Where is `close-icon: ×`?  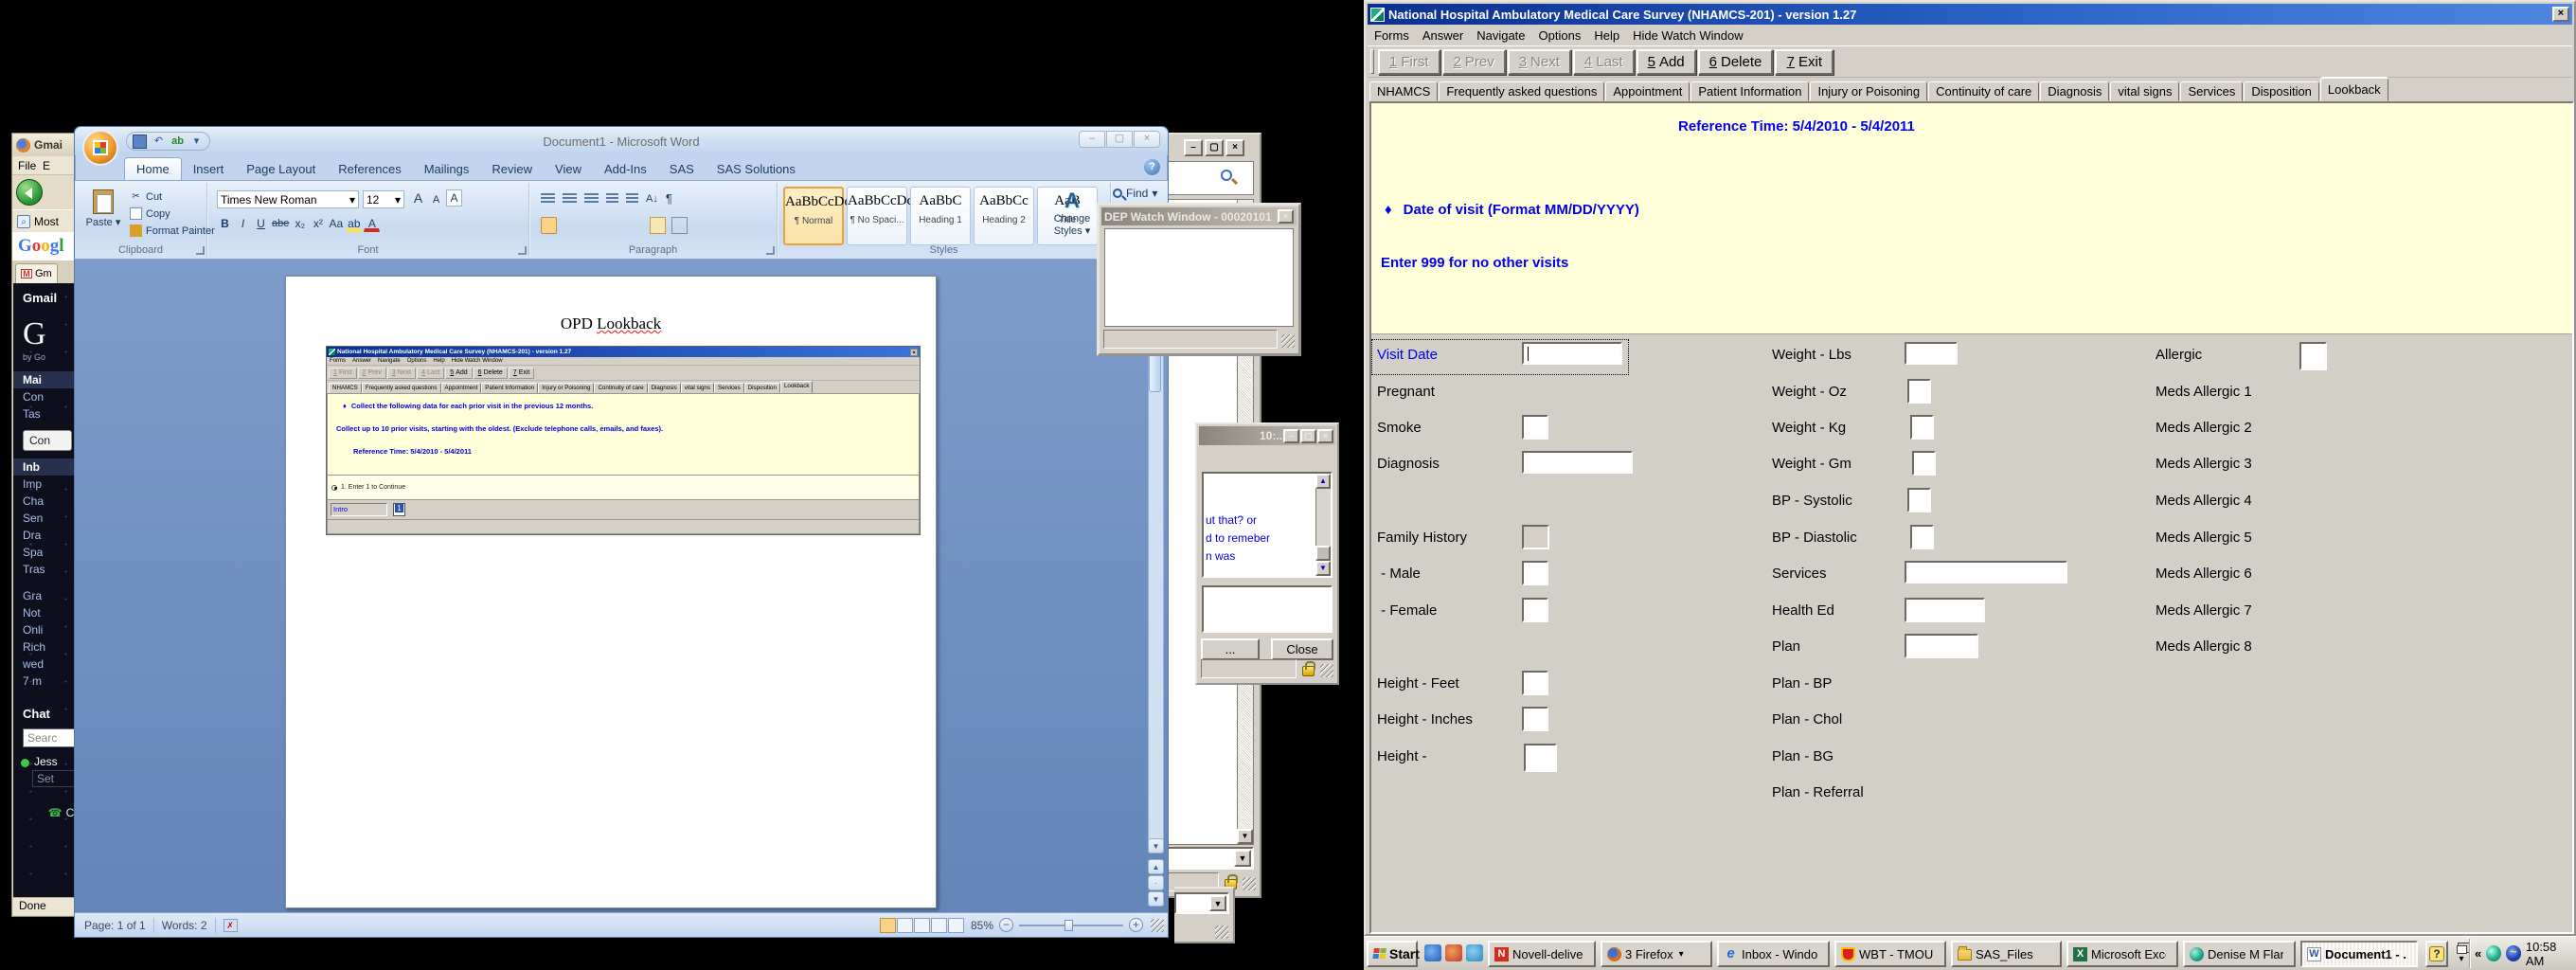
close-icon: × is located at coordinates (1325, 435).